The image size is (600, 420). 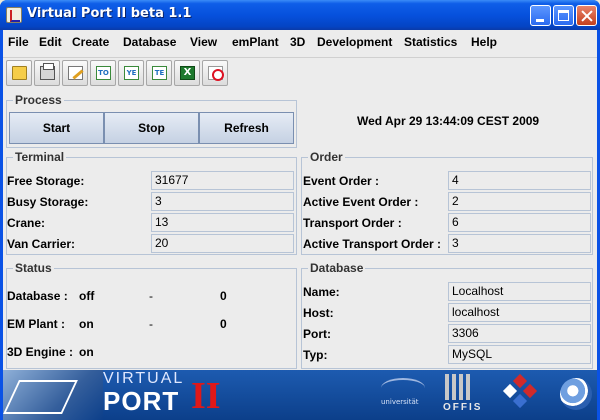 What do you see at coordinates (18, 42) in the screenshot?
I see `menu-file: File` at bounding box center [18, 42].